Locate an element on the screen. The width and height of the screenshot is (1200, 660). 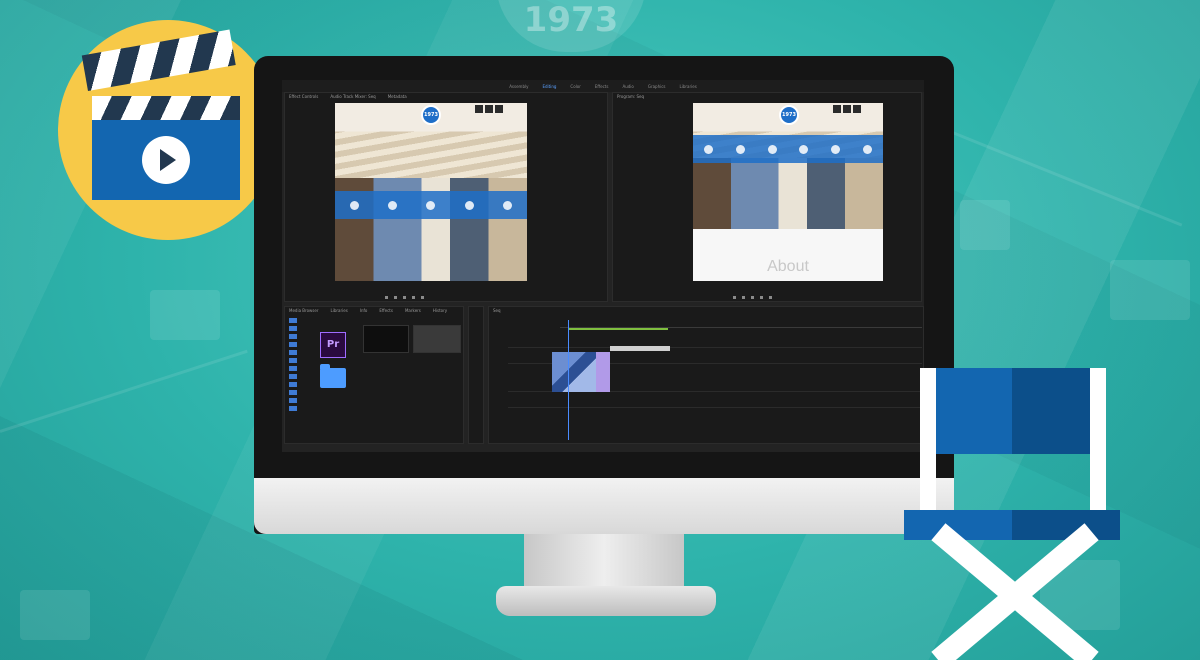
tab-effects: Effects is located at coordinates (386, 311).